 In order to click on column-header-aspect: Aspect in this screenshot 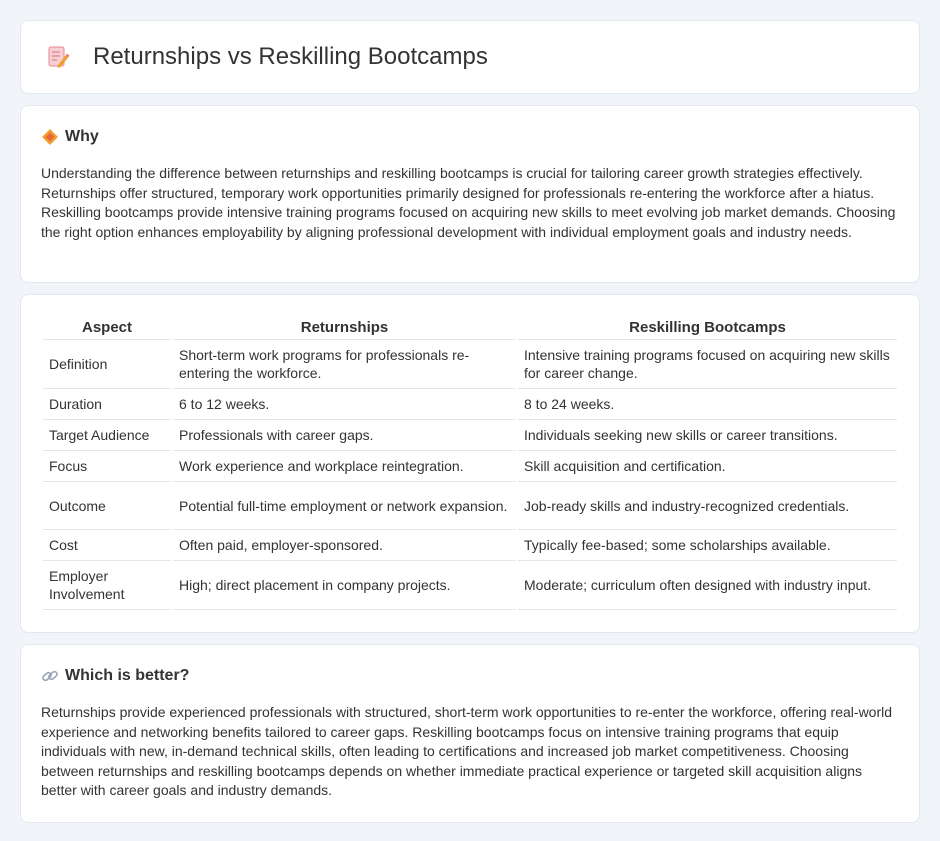, I will do `click(107, 325)`.